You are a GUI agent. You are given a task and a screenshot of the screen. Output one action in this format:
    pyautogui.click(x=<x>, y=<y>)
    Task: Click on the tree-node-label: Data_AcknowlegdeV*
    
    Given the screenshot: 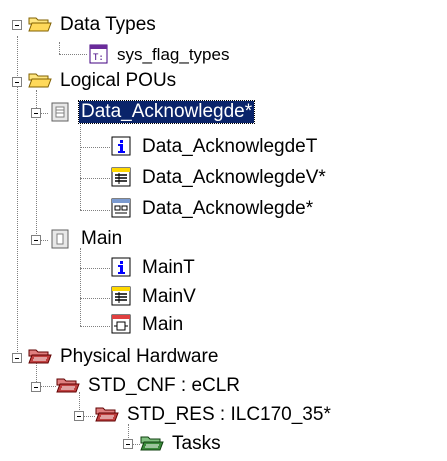 What is the action you would take?
    pyautogui.click(x=234, y=177)
    